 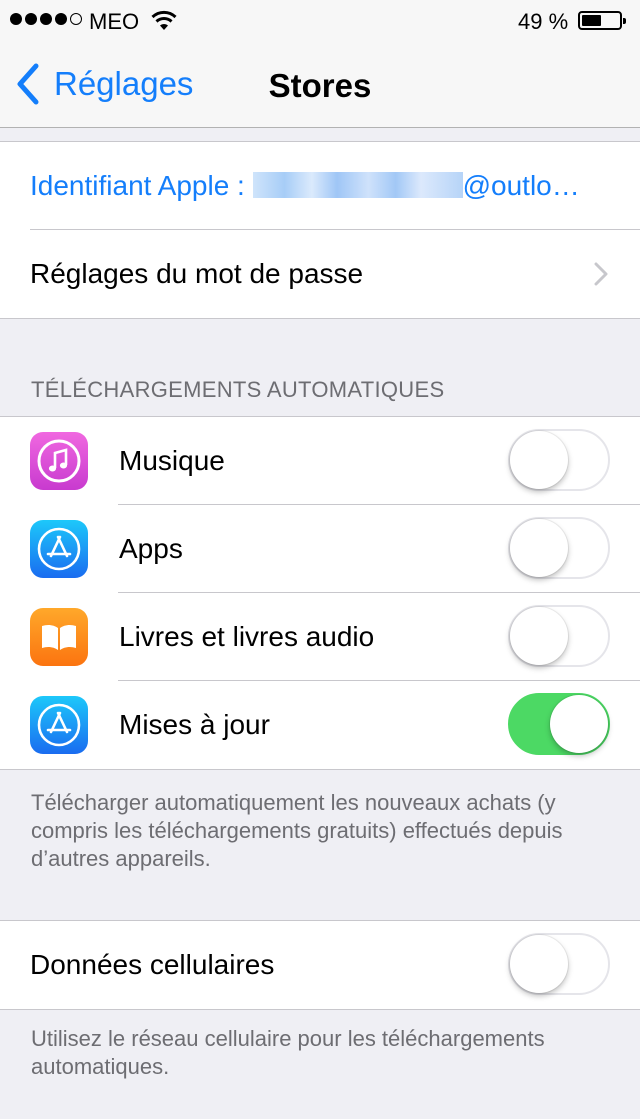 What do you see at coordinates (320, 548) in the screenshot?
I see `auto-download-row-apps: Apps` at bounding box center [320, 548].